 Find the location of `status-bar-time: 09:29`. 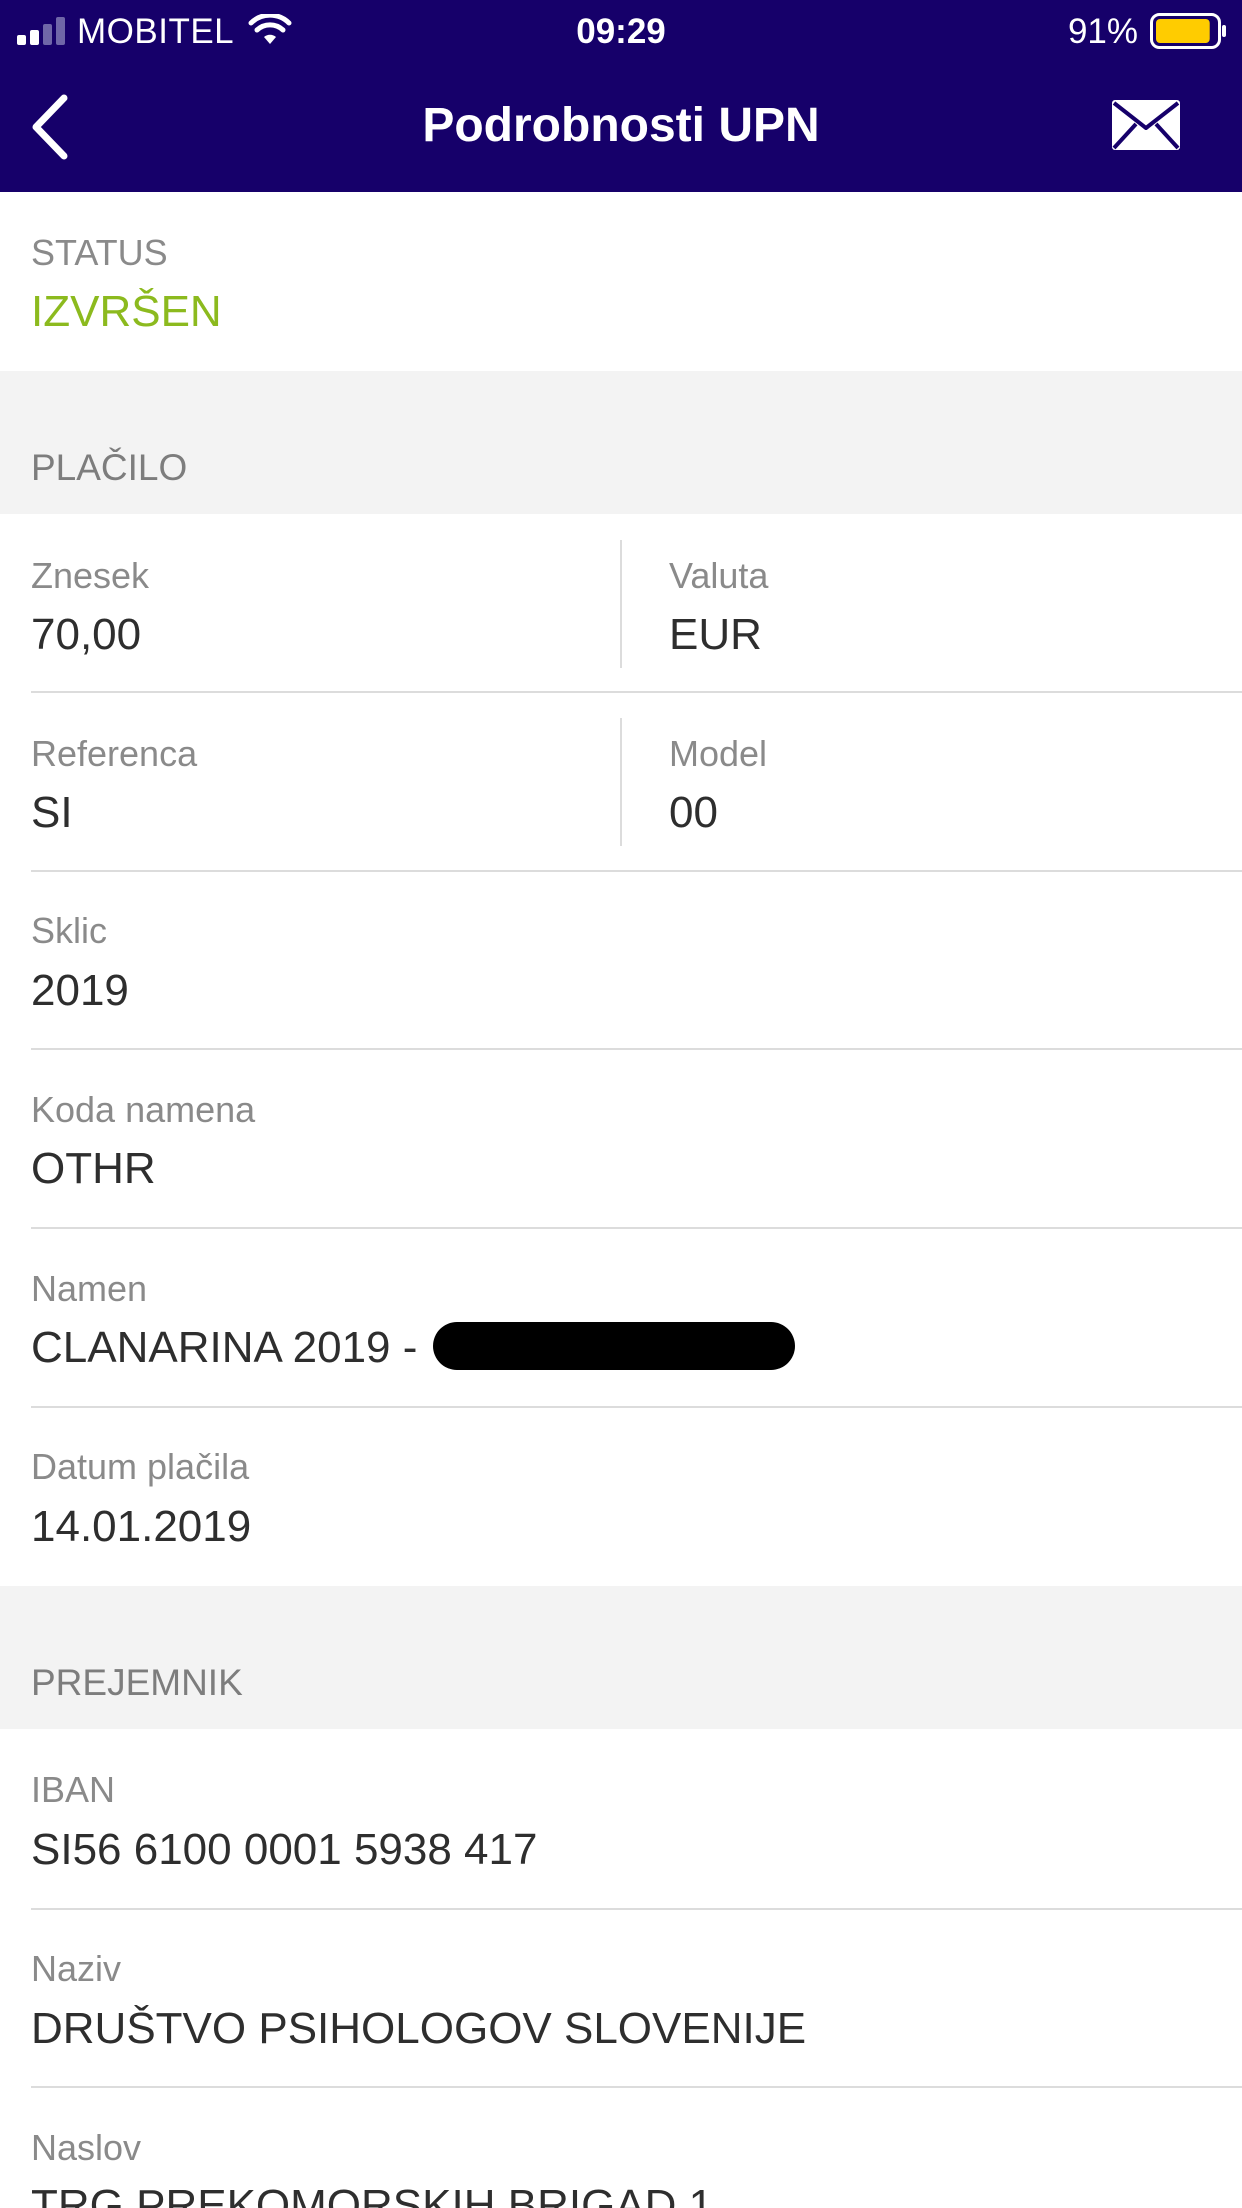

status-bar-time: 09:29 is located at coordinates (621, 31).